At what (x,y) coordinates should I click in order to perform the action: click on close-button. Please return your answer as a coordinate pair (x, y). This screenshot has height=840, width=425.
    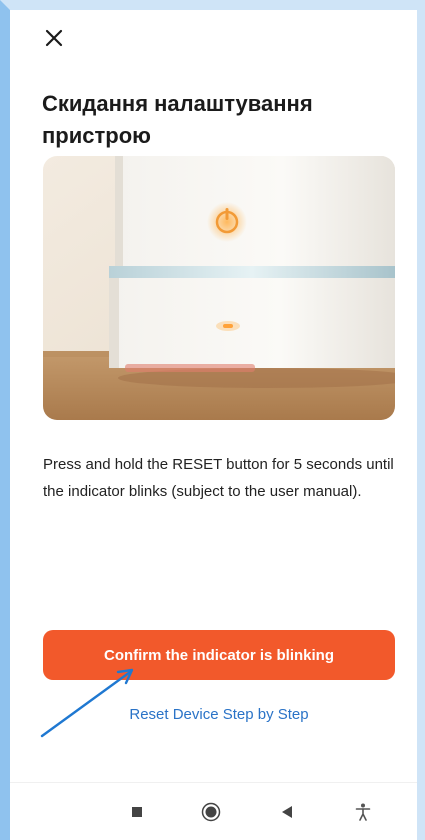
    Looking at the image, I should click on (54, 38).